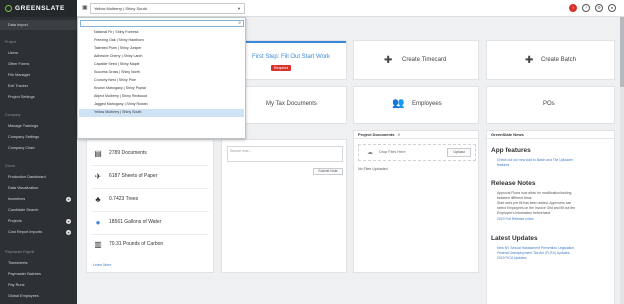 The width and height of the screenshot is (624, 304). Describe the element at coordinates (559, 60) in the screenshot. I see `create-batch-label: Create Batch` at that location.